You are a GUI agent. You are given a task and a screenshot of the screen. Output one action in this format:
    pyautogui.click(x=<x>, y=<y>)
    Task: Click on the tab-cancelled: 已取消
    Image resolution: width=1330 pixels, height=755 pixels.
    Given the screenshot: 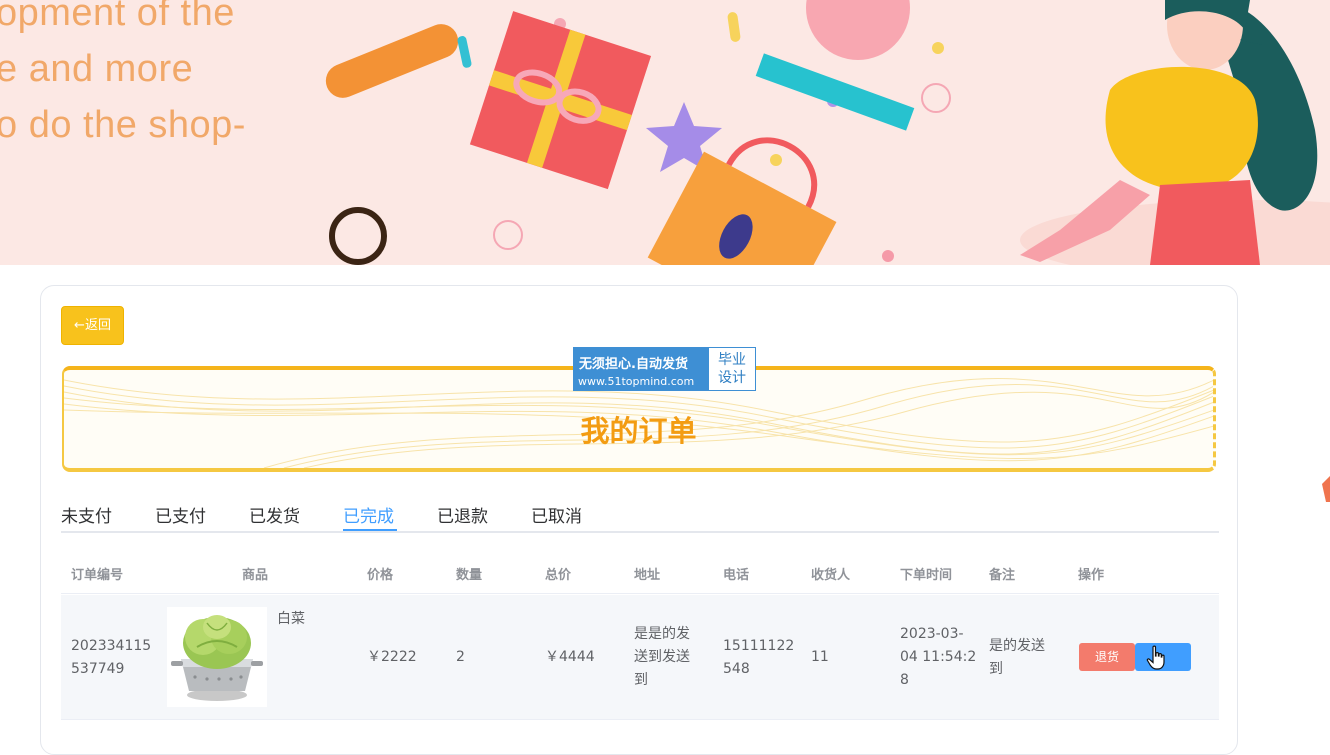 What is the action you would take?
    pyautogui.click(x=556, y=514)
    